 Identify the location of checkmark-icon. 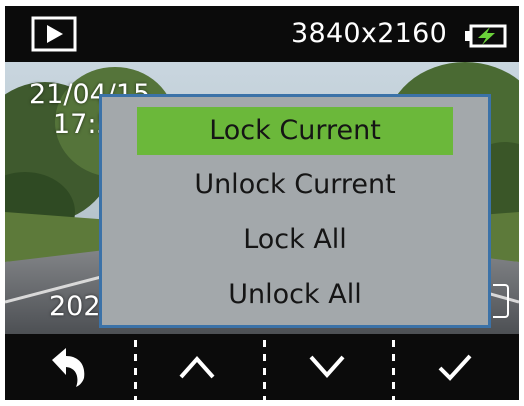
(455, 367).